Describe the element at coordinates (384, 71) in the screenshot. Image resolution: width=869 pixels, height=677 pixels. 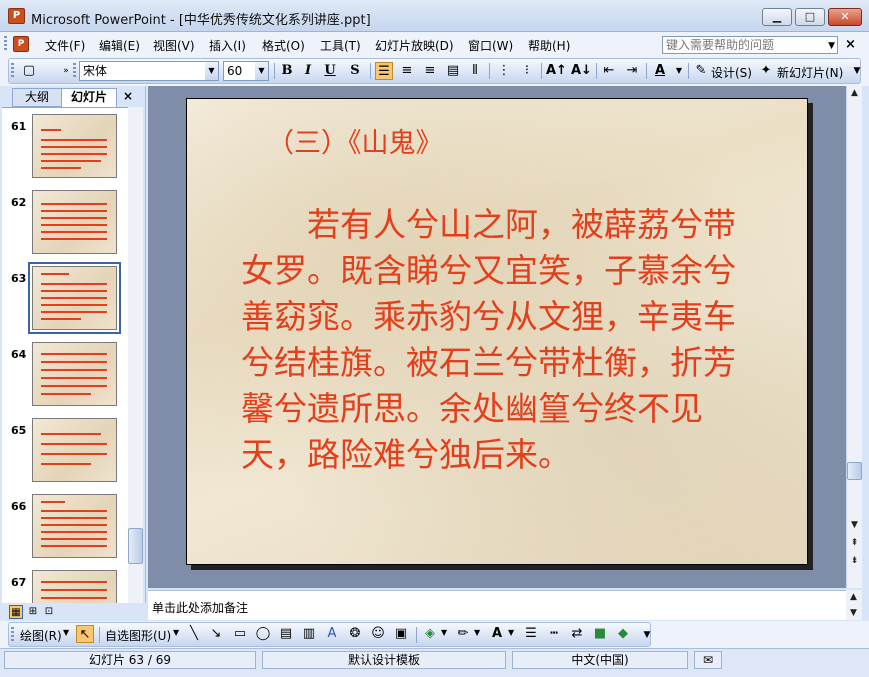
I see `align-left-icon: ☰` at that location.